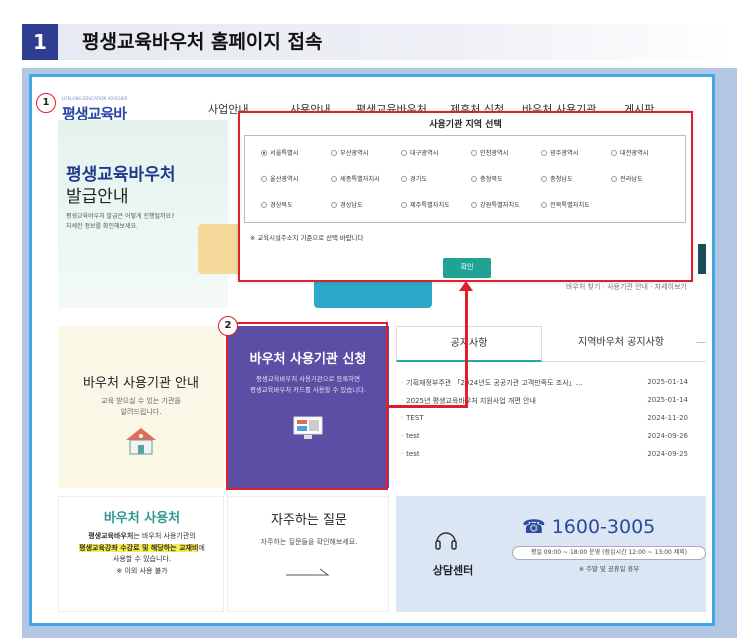 This screenshot has height=638, width=737. I want to click on banner-description: 평생교육바우처 발급은 어떻게 진행될까요? 자세한 정보를 확인해보세요., so click(141, 222).